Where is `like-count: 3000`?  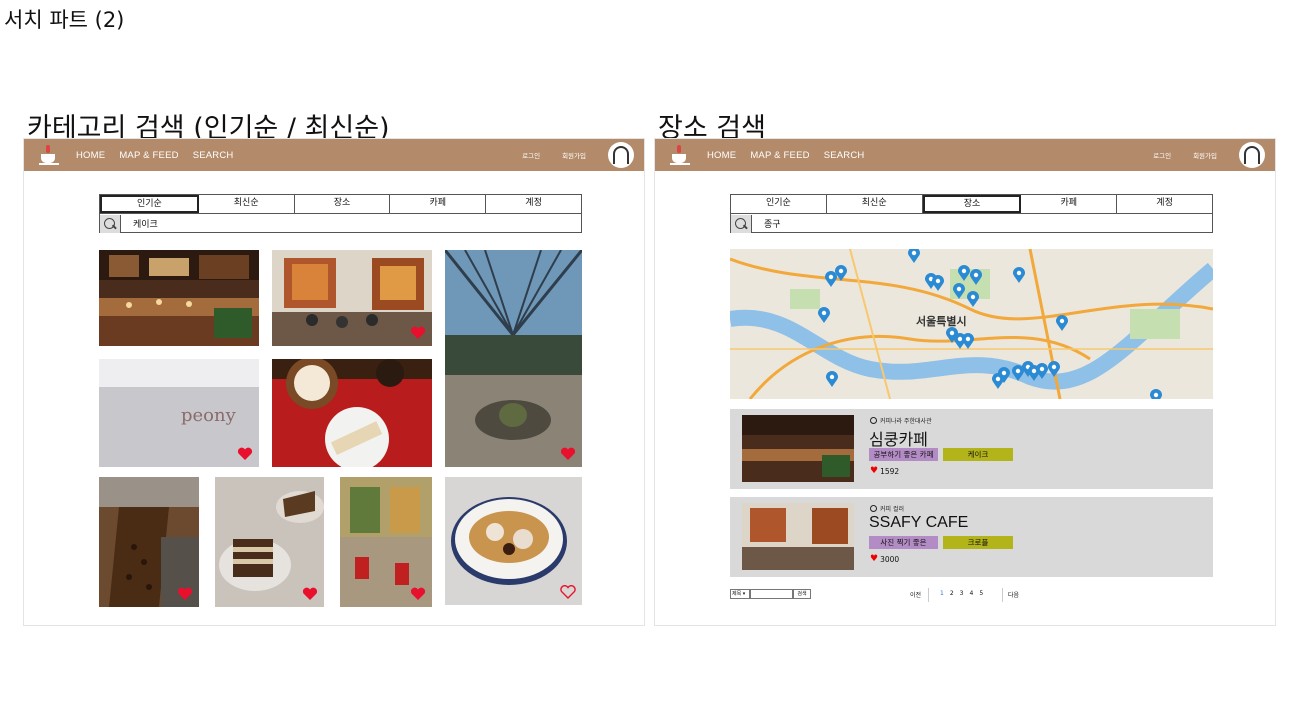
like-count: 3000 is located at coordinates (890, 559).